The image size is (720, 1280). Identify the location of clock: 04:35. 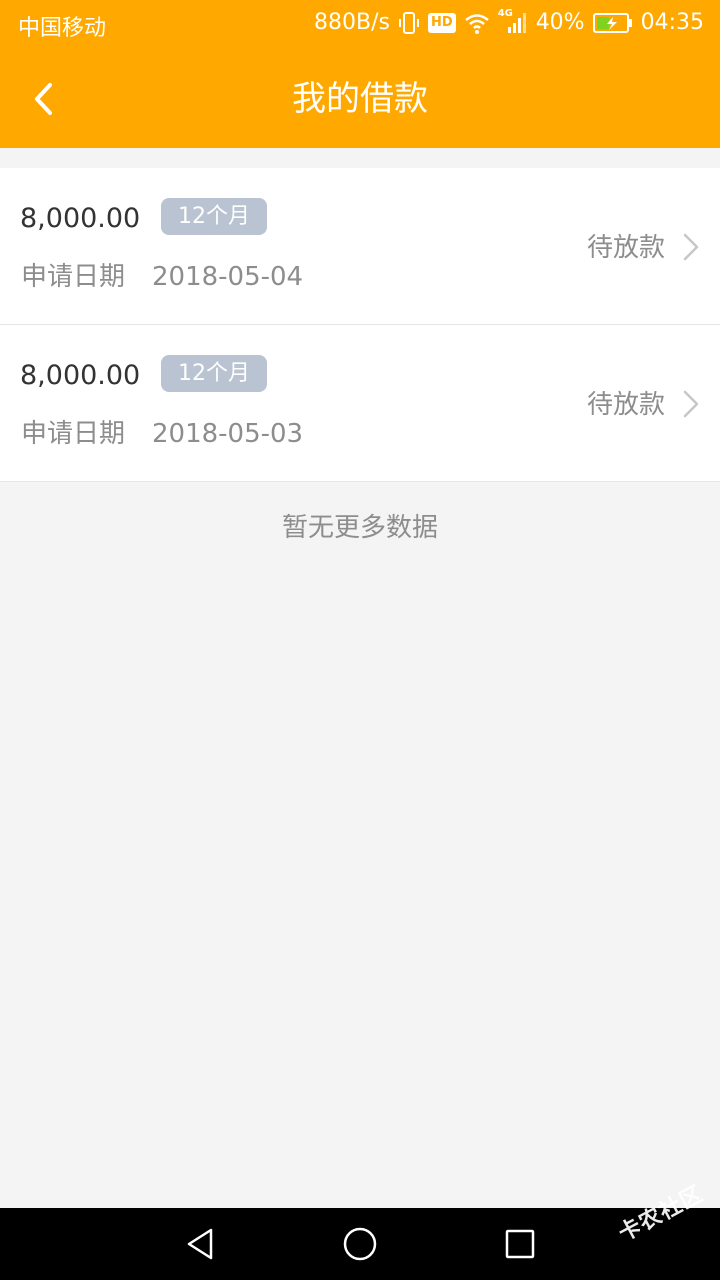
(672, 22).